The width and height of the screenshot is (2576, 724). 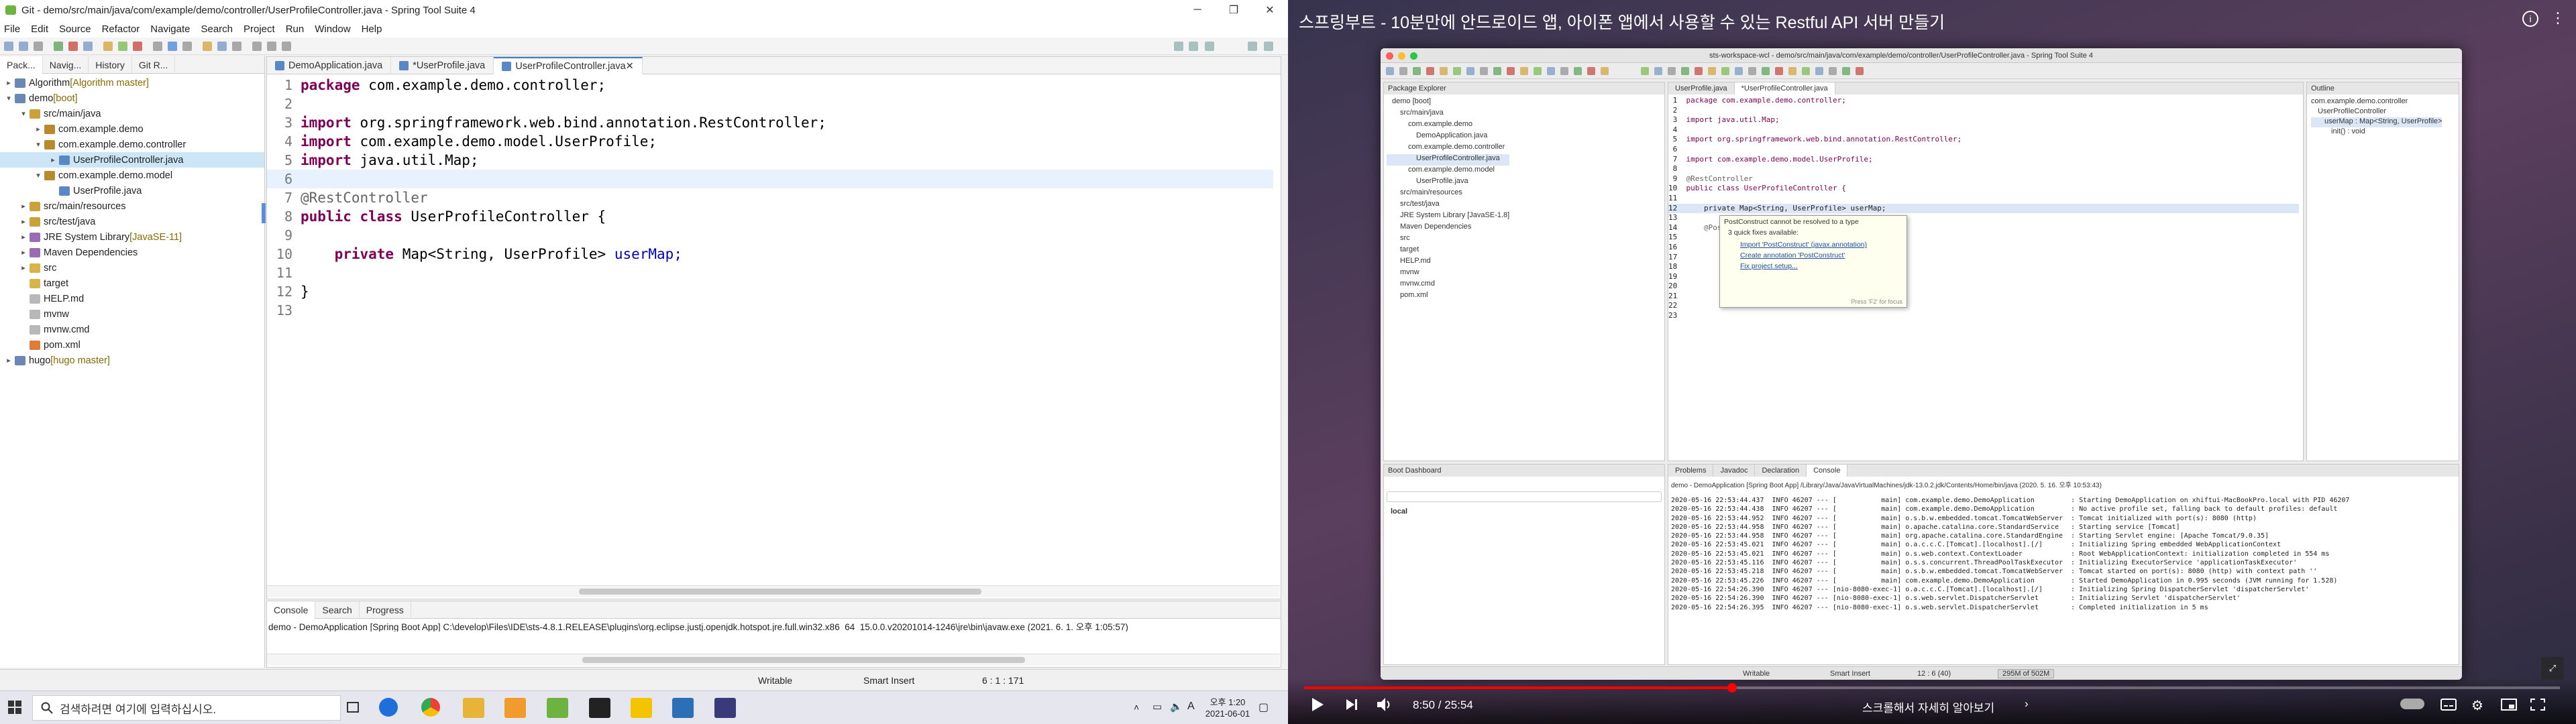 I want to click on mac-outline-item: init() : void, so click(x=2376, y=132).